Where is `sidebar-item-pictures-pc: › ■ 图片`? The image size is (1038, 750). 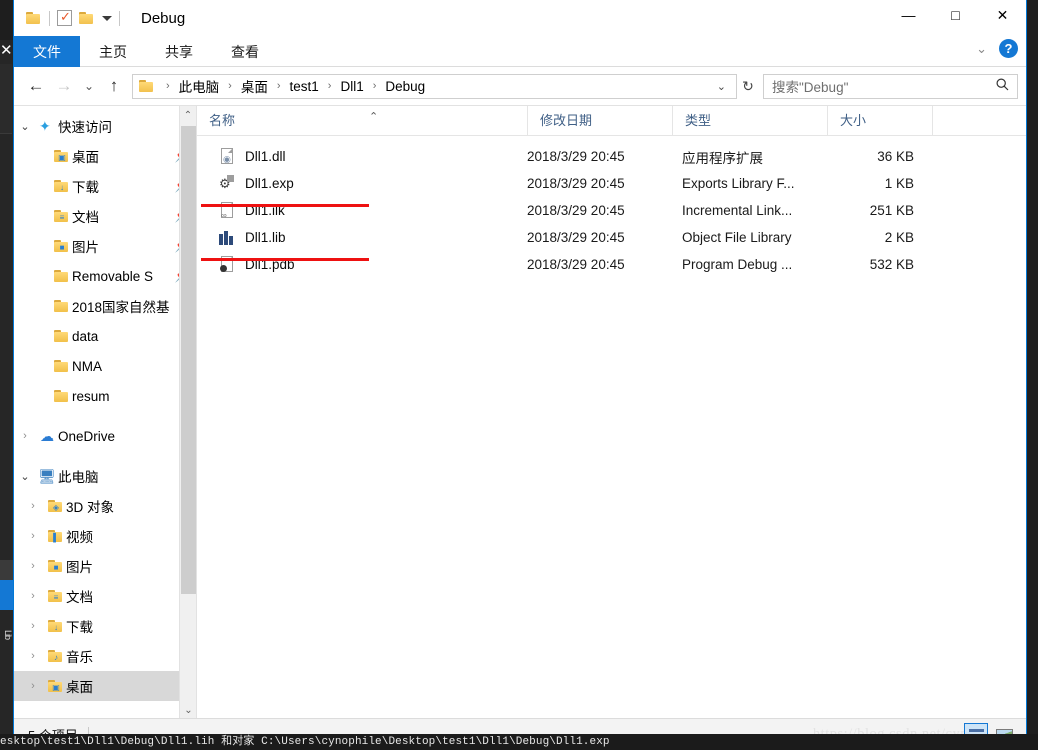
sidebar-item-pictures-pc: › ■ 图片 is located at coordinates (105, 566).